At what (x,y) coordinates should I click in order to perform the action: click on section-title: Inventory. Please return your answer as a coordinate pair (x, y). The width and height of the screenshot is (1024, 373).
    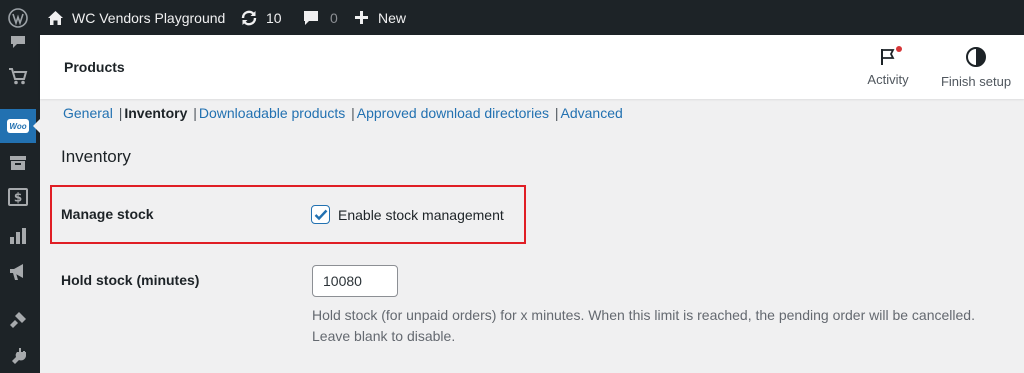
    Looking at the image, I should click on (96, 156).